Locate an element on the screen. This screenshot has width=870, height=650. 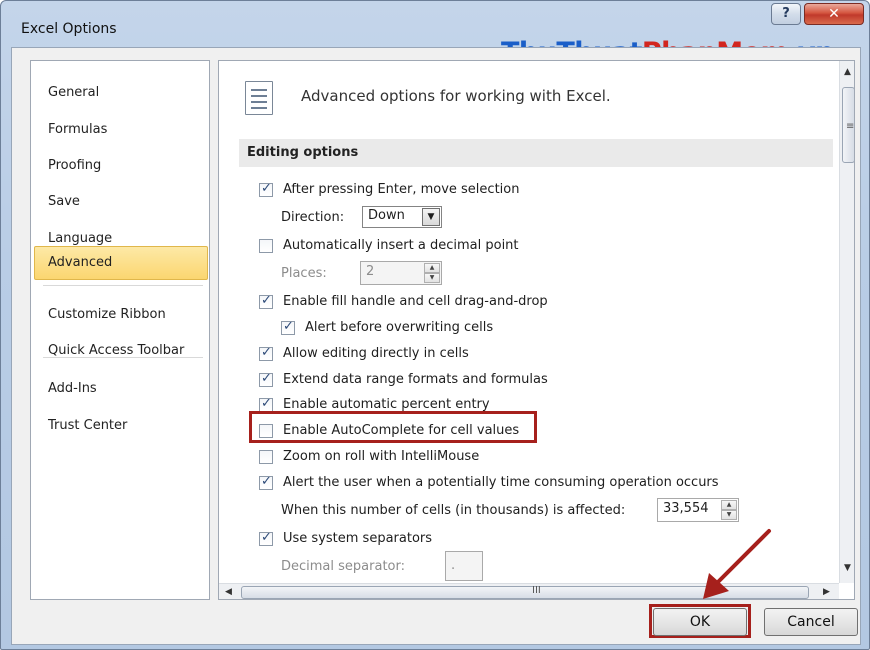
auto-decimal-label: Automatically insert a decimal point is located at coordinates (401, 245).